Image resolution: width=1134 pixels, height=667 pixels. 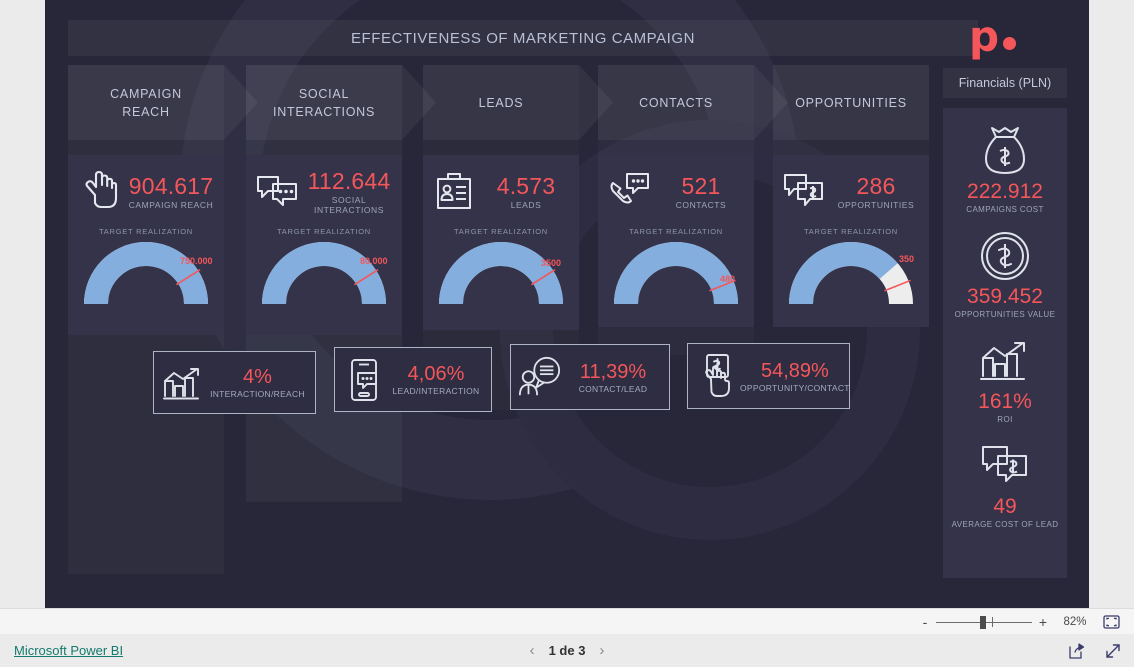 I want to click on kpi-label: LEADS, so click(x=526, y=204).